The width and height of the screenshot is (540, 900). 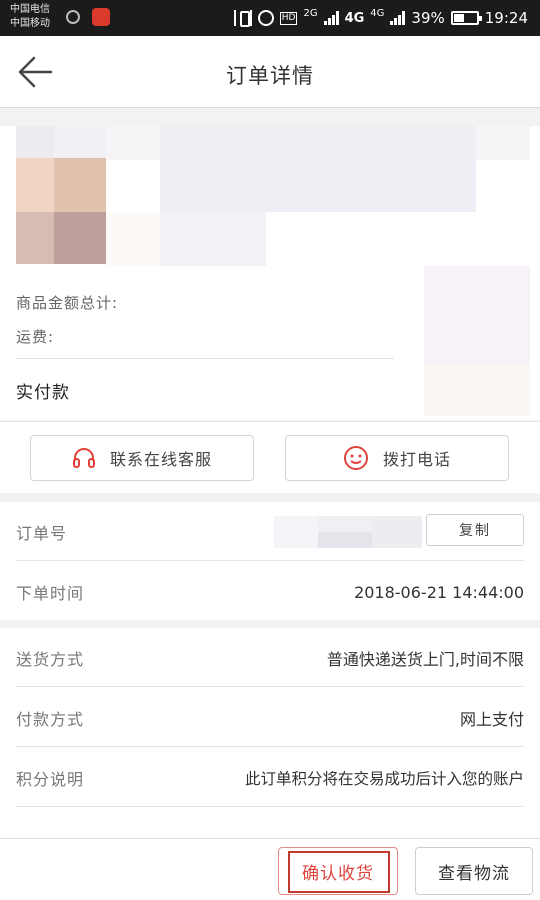 I want to click on view-logistics-button: 查看物流, so click(x=474, y=871).